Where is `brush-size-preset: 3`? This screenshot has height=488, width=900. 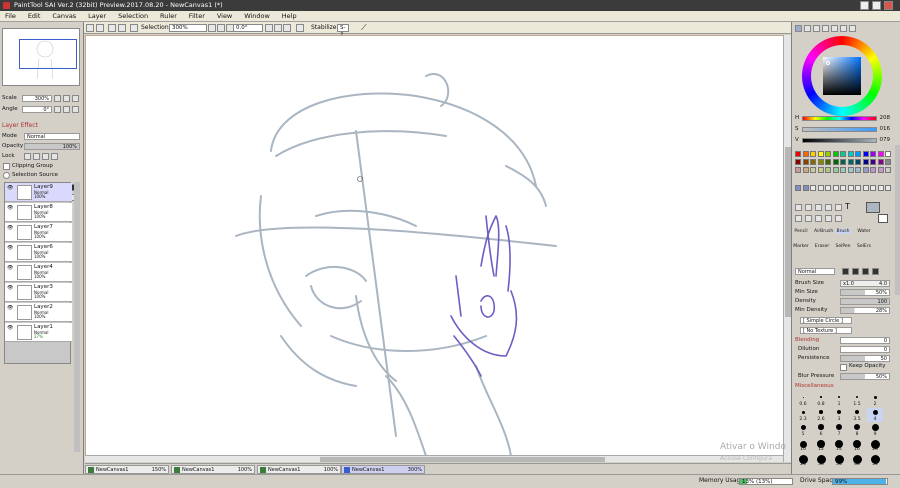 brush-size-preset: 3 is located at coordinates (839, 415).